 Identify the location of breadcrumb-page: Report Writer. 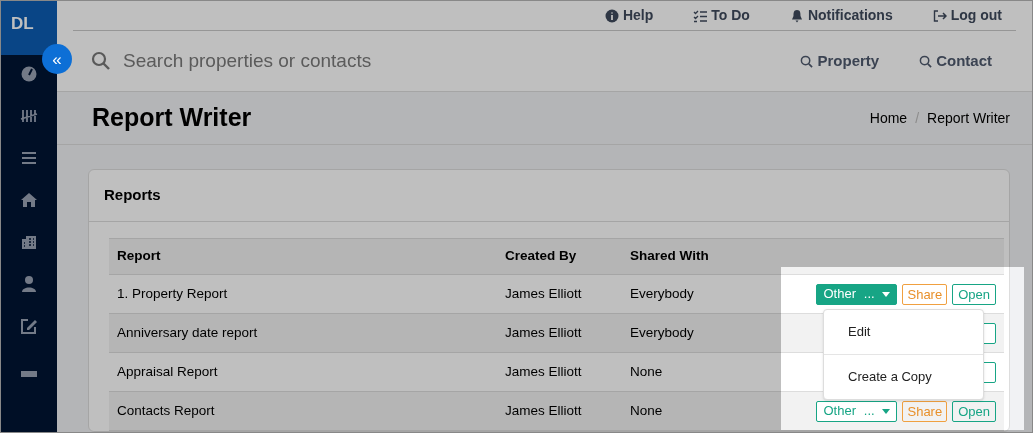
(968, 118).